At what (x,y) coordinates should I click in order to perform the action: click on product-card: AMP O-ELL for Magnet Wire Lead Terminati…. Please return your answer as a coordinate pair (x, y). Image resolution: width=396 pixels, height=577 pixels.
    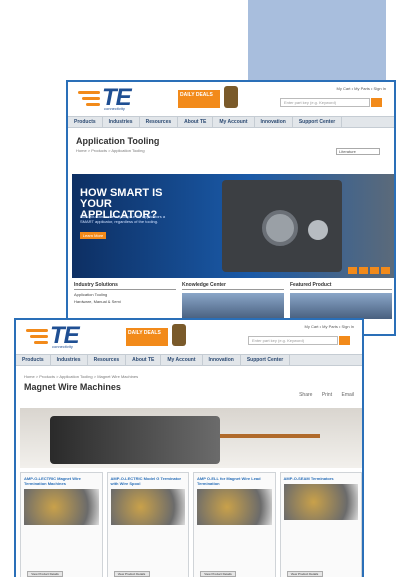
    Looking at the image, I should click on (234, 524).